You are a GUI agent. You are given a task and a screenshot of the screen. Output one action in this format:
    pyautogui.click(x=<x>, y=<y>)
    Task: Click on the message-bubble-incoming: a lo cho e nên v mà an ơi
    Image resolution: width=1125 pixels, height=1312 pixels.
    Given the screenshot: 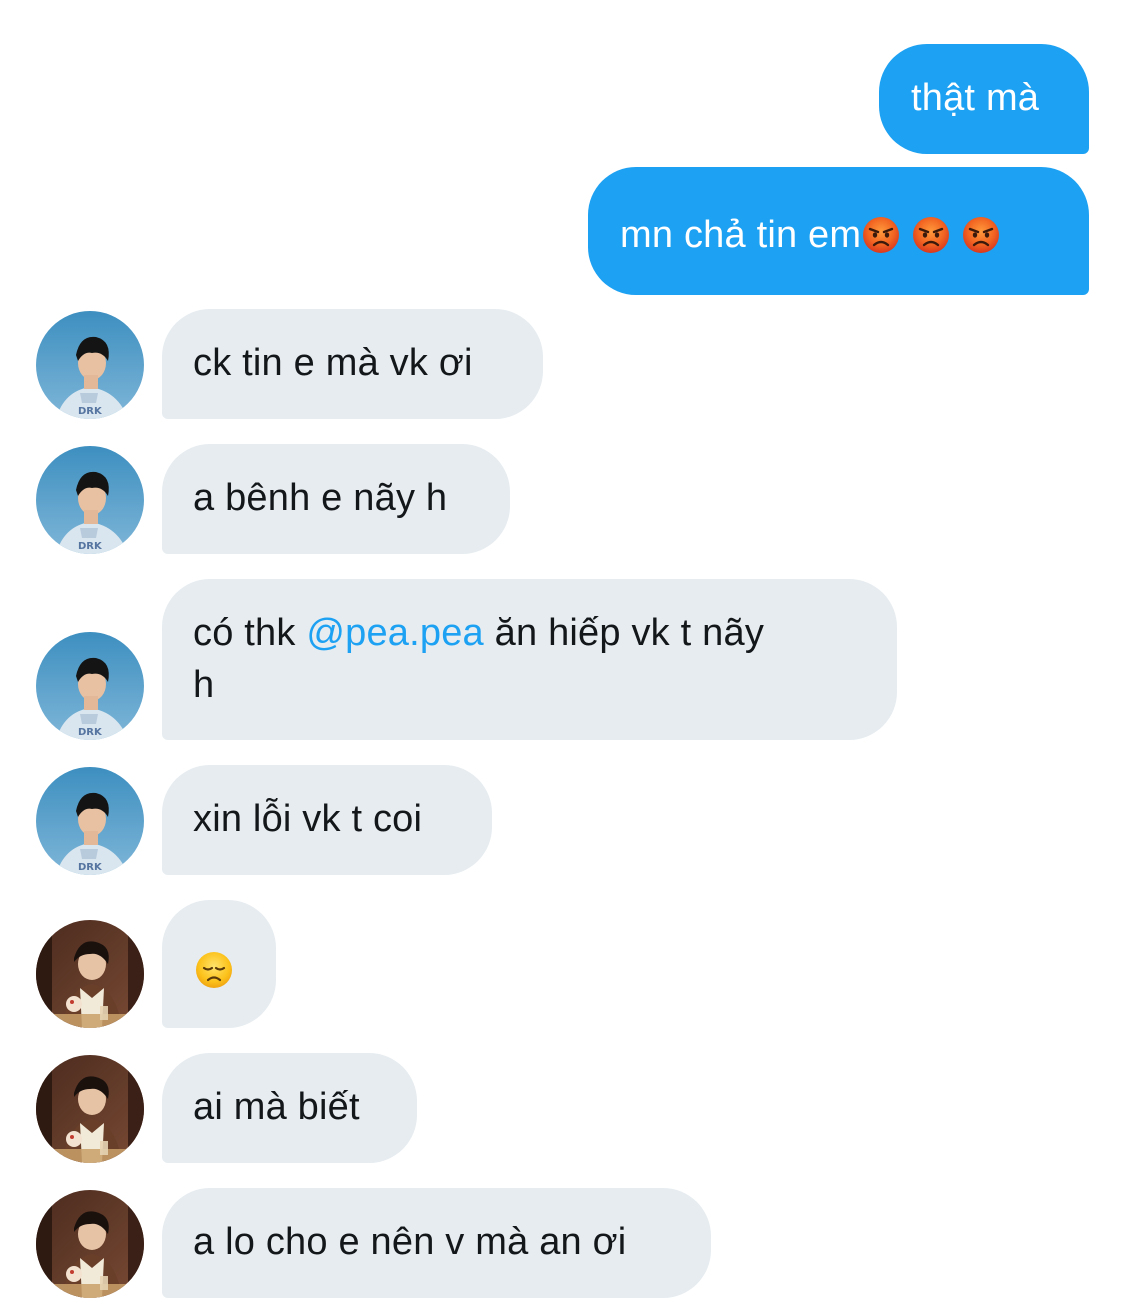 What is the action you would take?
    pyautogui.click(x=436, y=1243)
    